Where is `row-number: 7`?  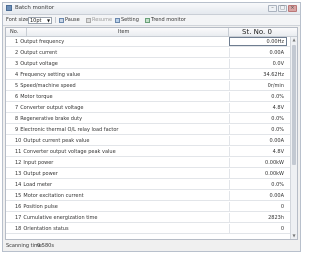 row-number: 7 is located at coordinates (17, 108).